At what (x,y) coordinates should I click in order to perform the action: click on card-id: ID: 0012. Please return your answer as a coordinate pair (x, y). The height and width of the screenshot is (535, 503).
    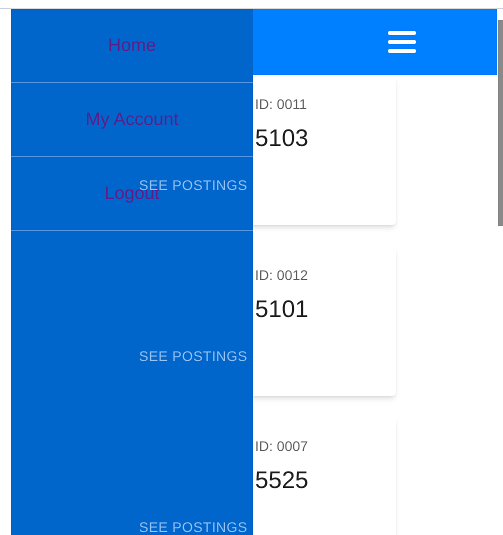
    Looking at the image, I should click on (282, 275).